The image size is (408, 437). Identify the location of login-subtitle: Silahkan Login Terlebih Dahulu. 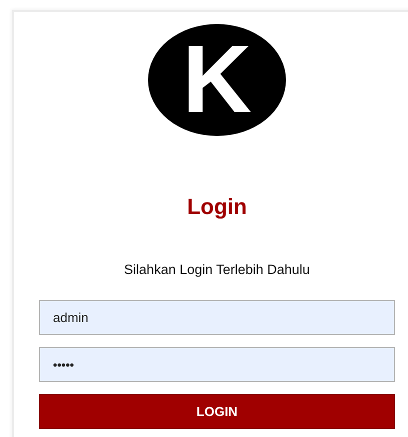
(217, 269).